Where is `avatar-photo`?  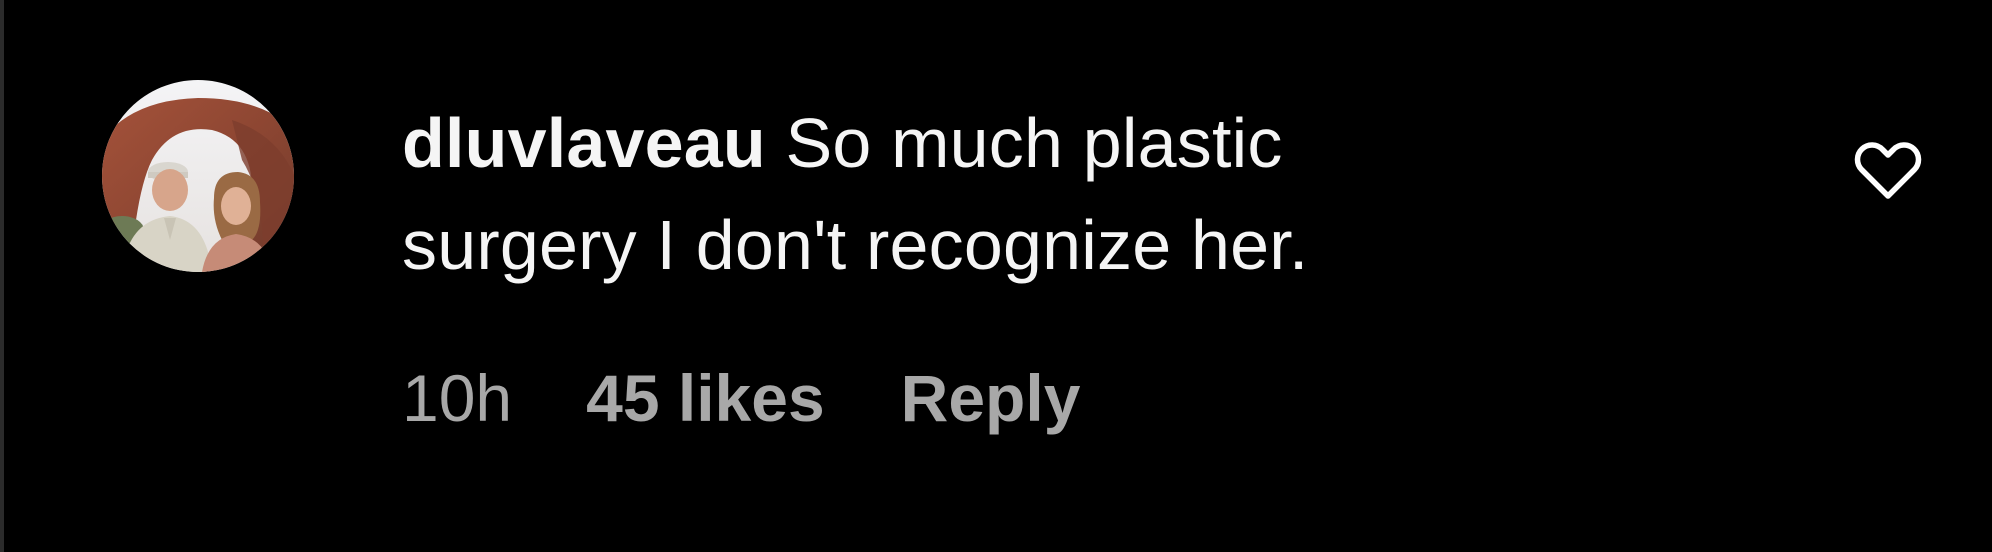 avatar-photo is located at coordinates (198, 176).